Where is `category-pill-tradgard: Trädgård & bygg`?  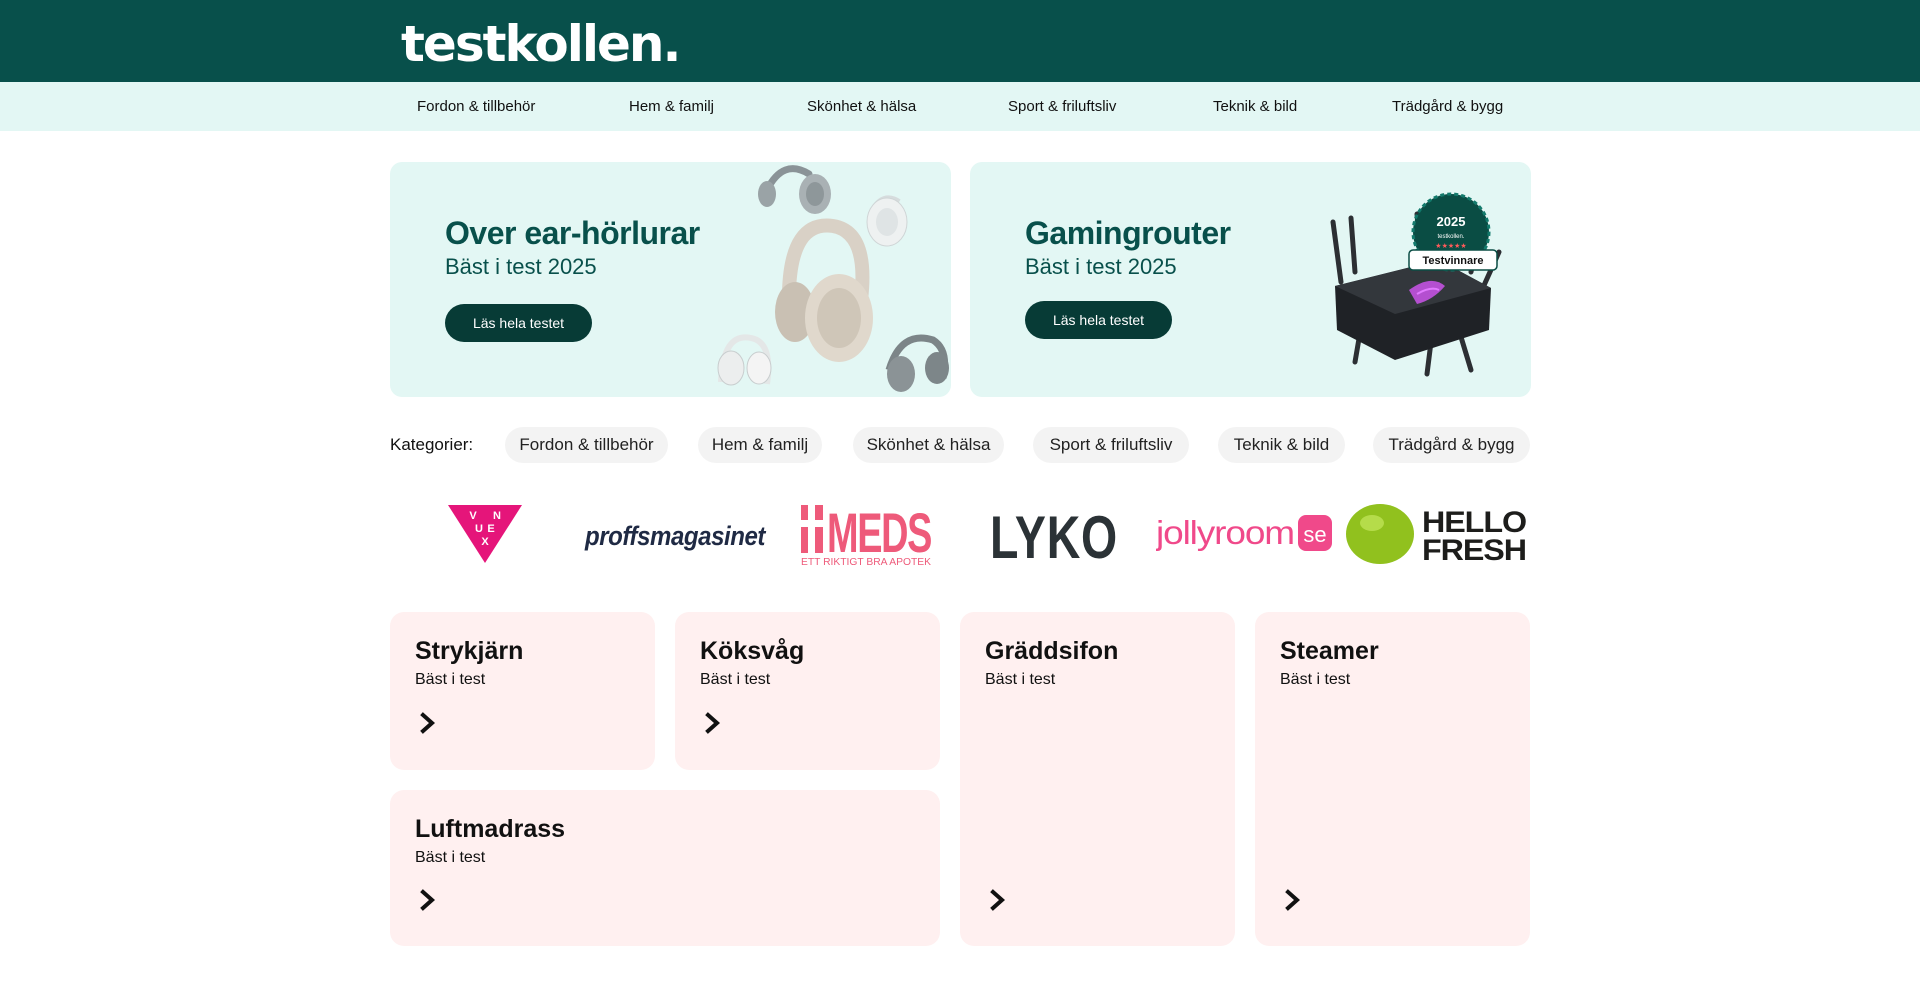 category-pill-tradgard: Trädgård & bygg is located at coordinates (1451, 445).